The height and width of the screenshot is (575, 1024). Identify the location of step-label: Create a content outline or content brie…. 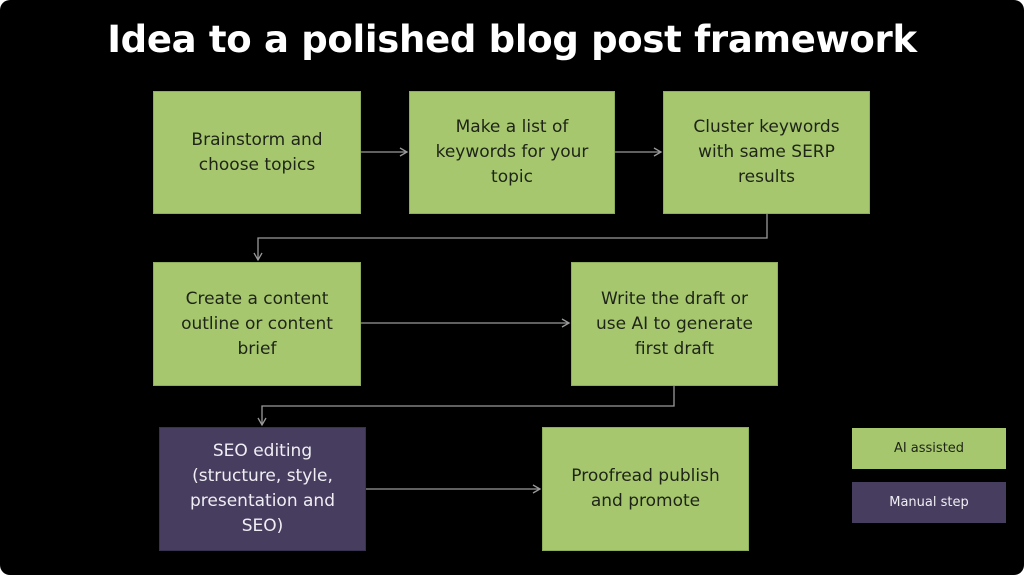
(257, 323).